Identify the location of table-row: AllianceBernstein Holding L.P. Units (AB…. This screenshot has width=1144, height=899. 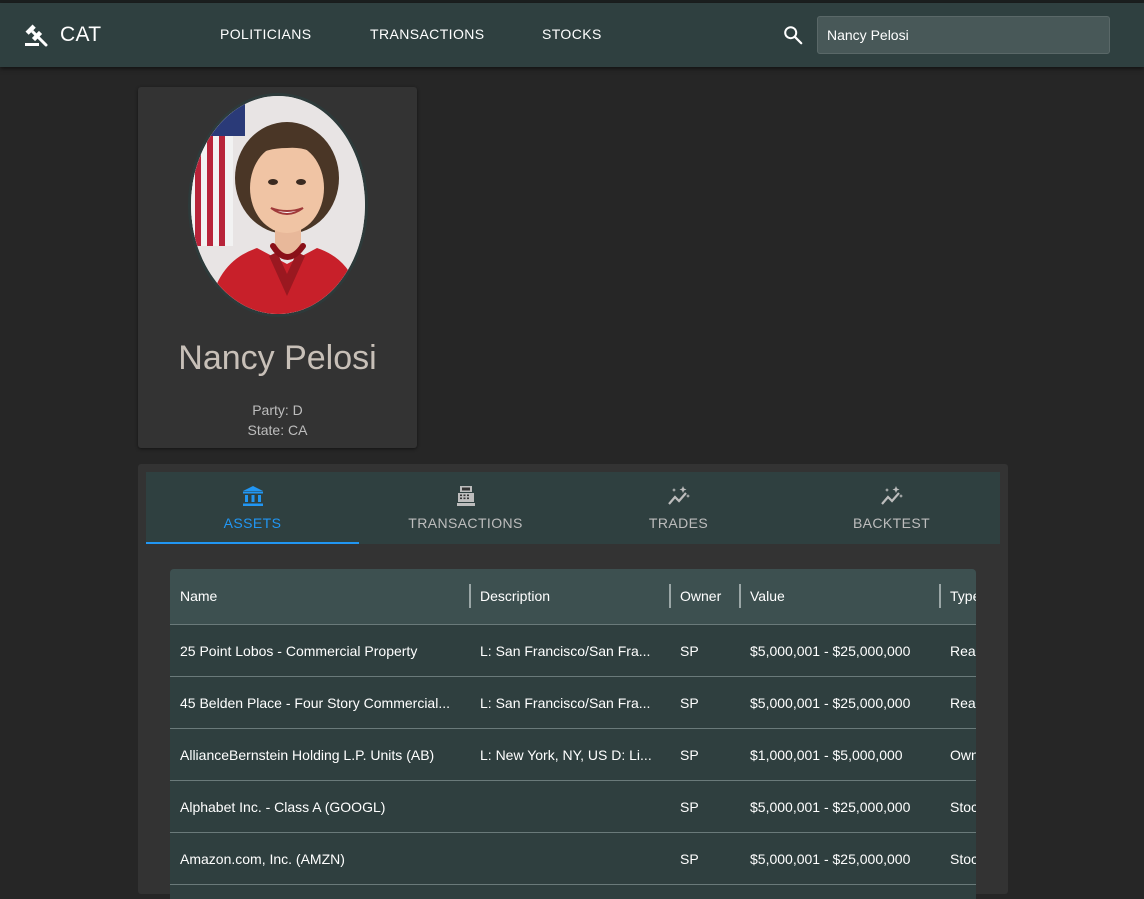
(573, 755).